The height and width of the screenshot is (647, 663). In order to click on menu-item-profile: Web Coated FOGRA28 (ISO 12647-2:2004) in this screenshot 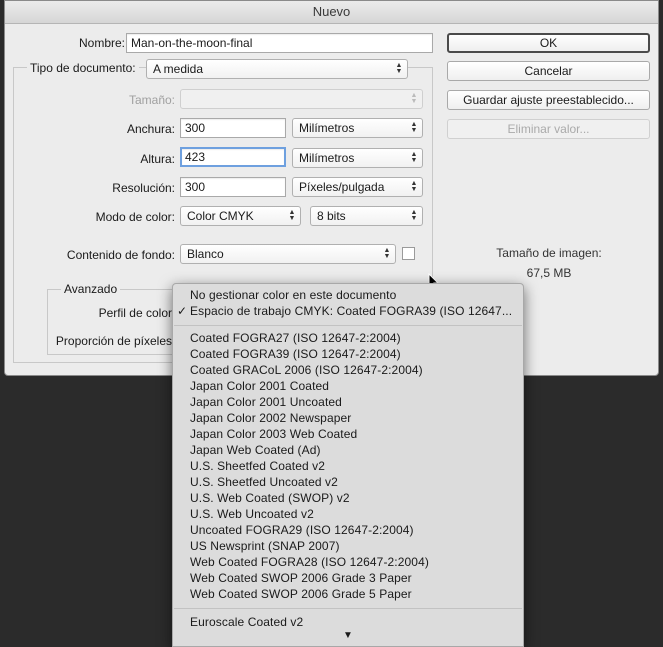, I will do `click(309, 562)`.